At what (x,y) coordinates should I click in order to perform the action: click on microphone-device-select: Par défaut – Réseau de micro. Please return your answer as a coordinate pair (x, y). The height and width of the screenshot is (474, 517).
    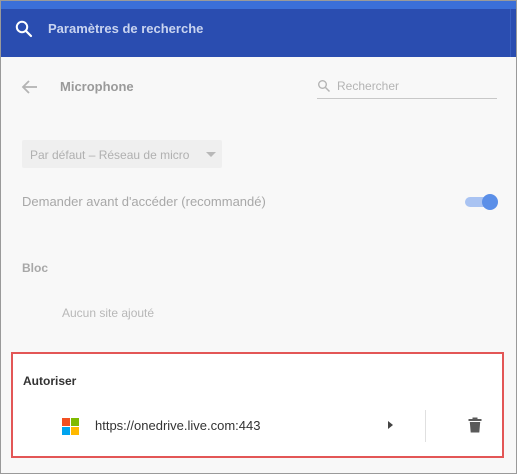
    Looking at the image, I should click on (122, 154).